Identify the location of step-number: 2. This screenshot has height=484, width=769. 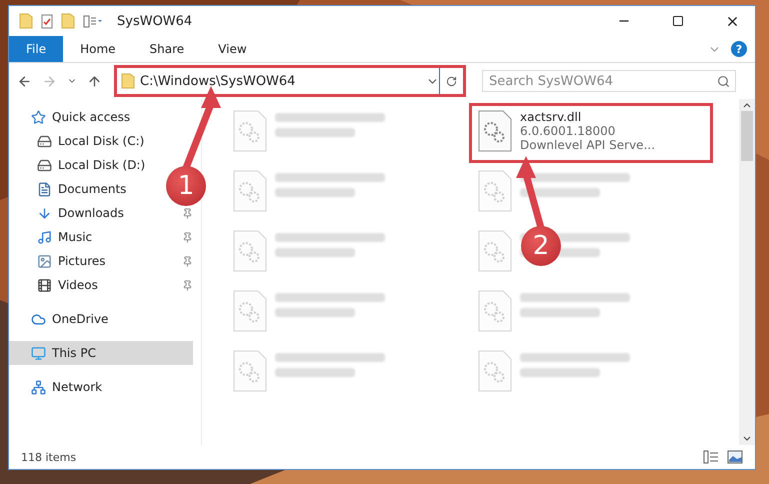
(541, 246).